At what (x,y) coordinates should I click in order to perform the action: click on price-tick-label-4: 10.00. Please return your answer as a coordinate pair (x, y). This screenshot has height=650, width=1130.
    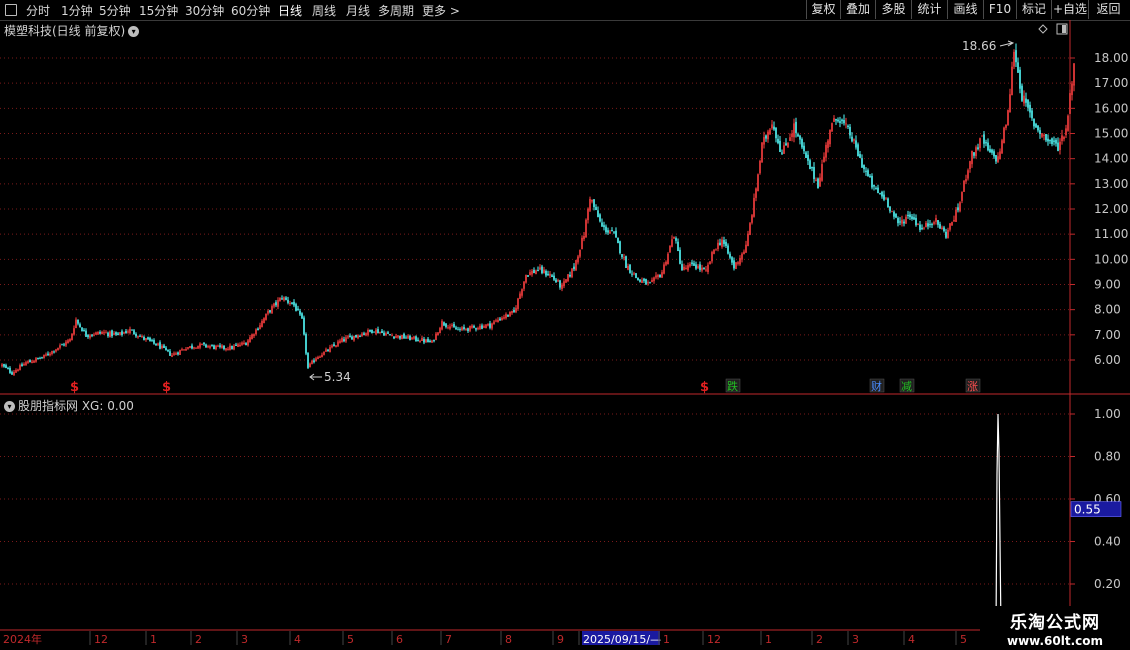
    Looking at the image, I should click on (1111, 259).